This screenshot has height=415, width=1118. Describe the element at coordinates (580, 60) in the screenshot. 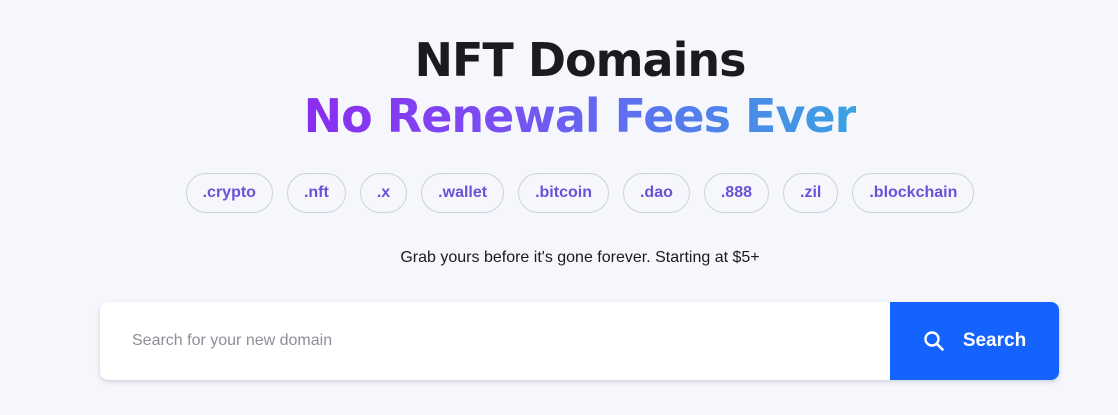

I see `hero-title: NFT Domains` at that location.